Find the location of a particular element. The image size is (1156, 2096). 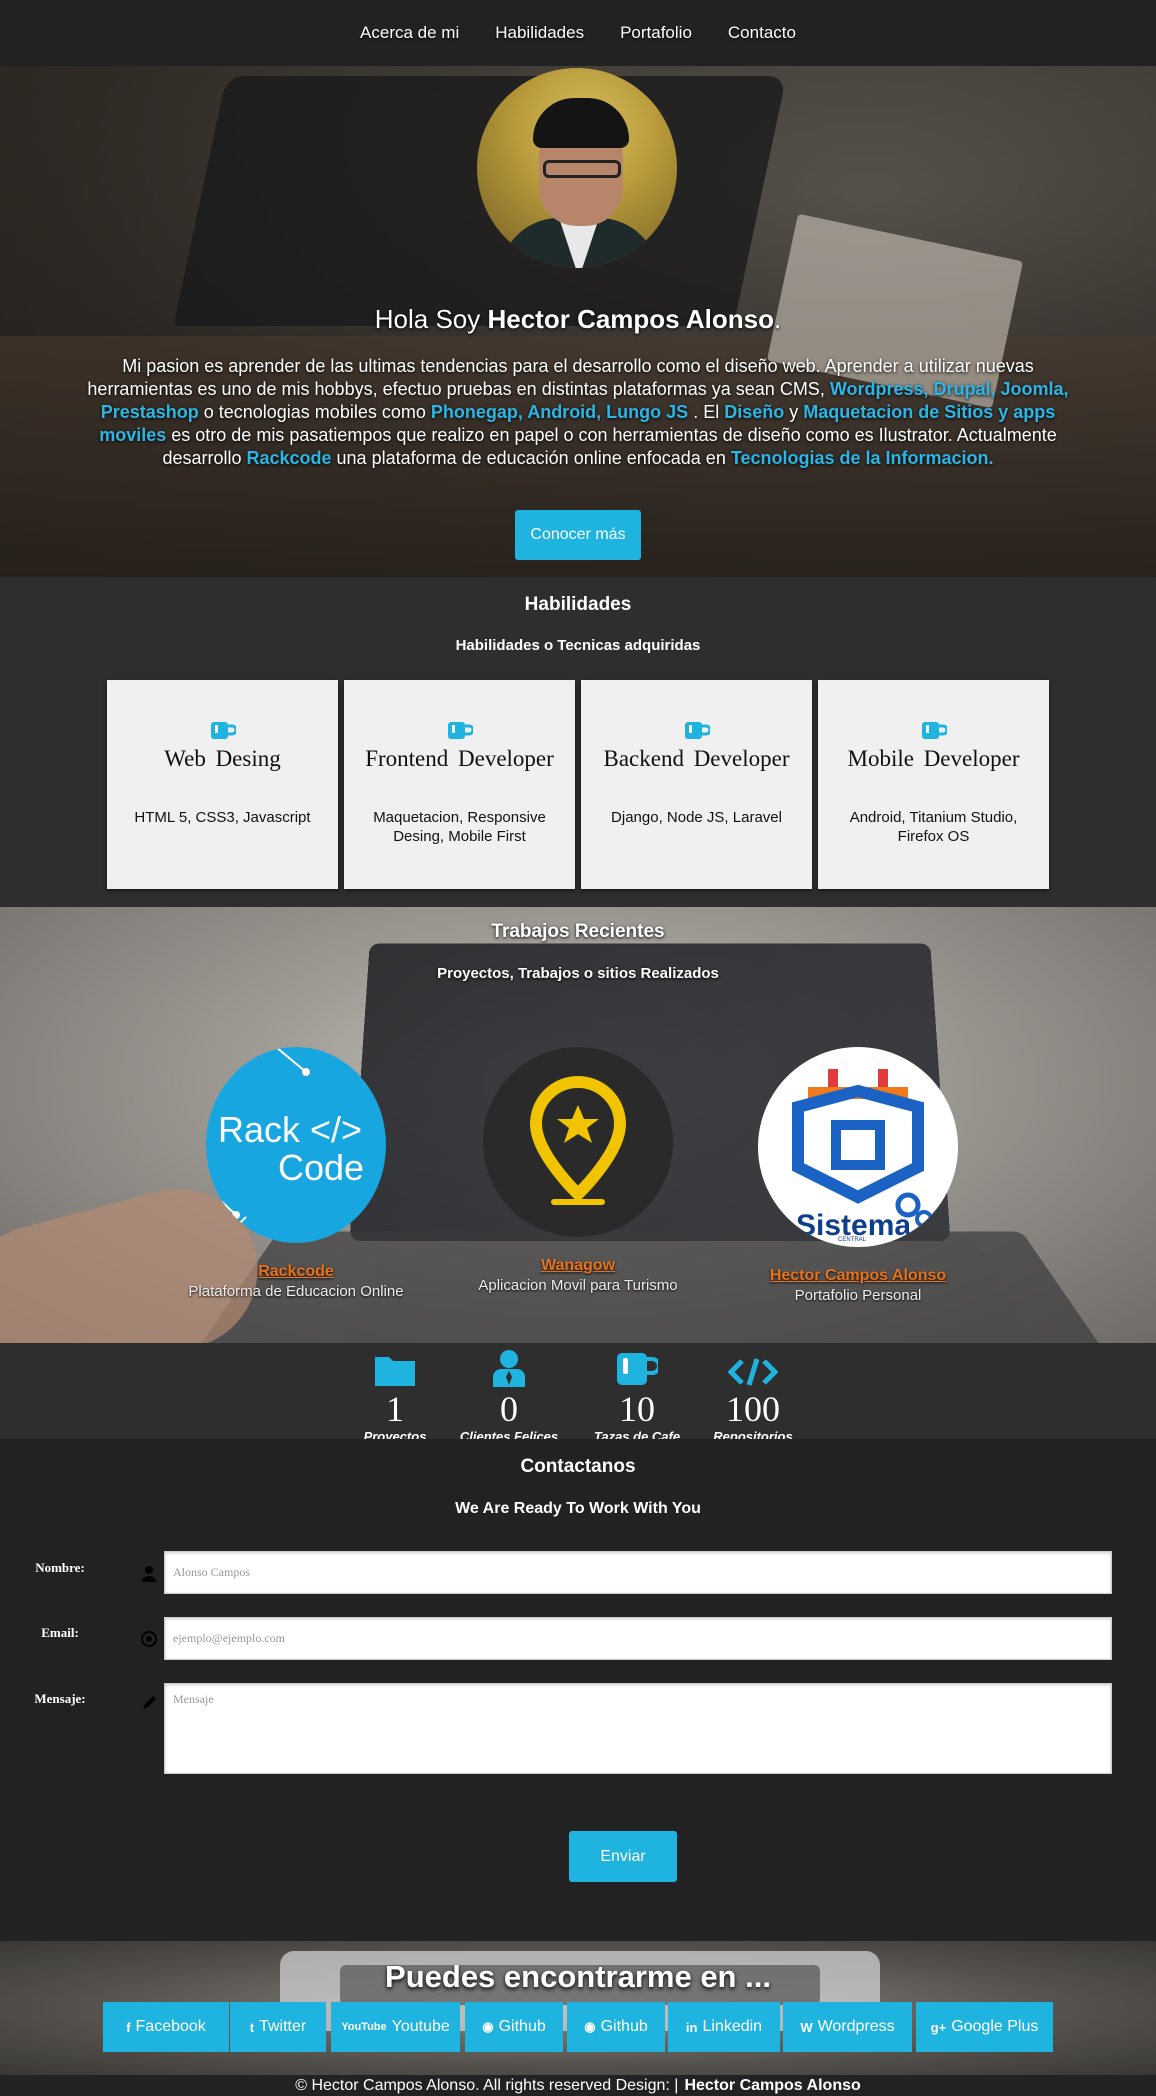

social-label: Linkedin is located at coordinates (732, 2026).